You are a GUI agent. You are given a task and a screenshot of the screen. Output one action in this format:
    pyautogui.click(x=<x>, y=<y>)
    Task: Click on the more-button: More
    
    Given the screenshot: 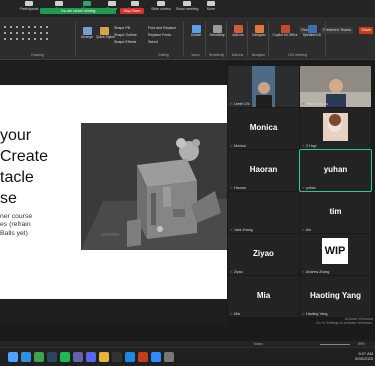 What is the action you would take?
    pyautogui.click(x=211, y=6)
    